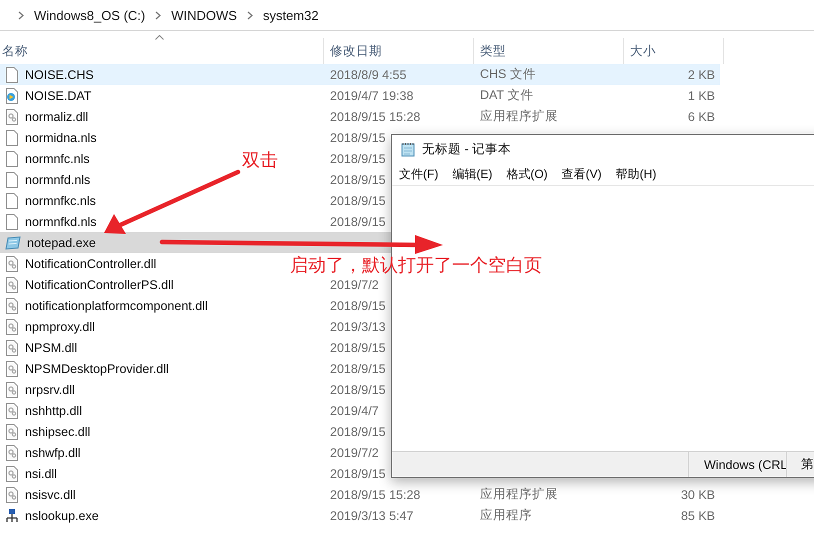  Describe the element at coordinates (507, 95) in the screenshot. I see `file-type: DAT 文件` at that location.